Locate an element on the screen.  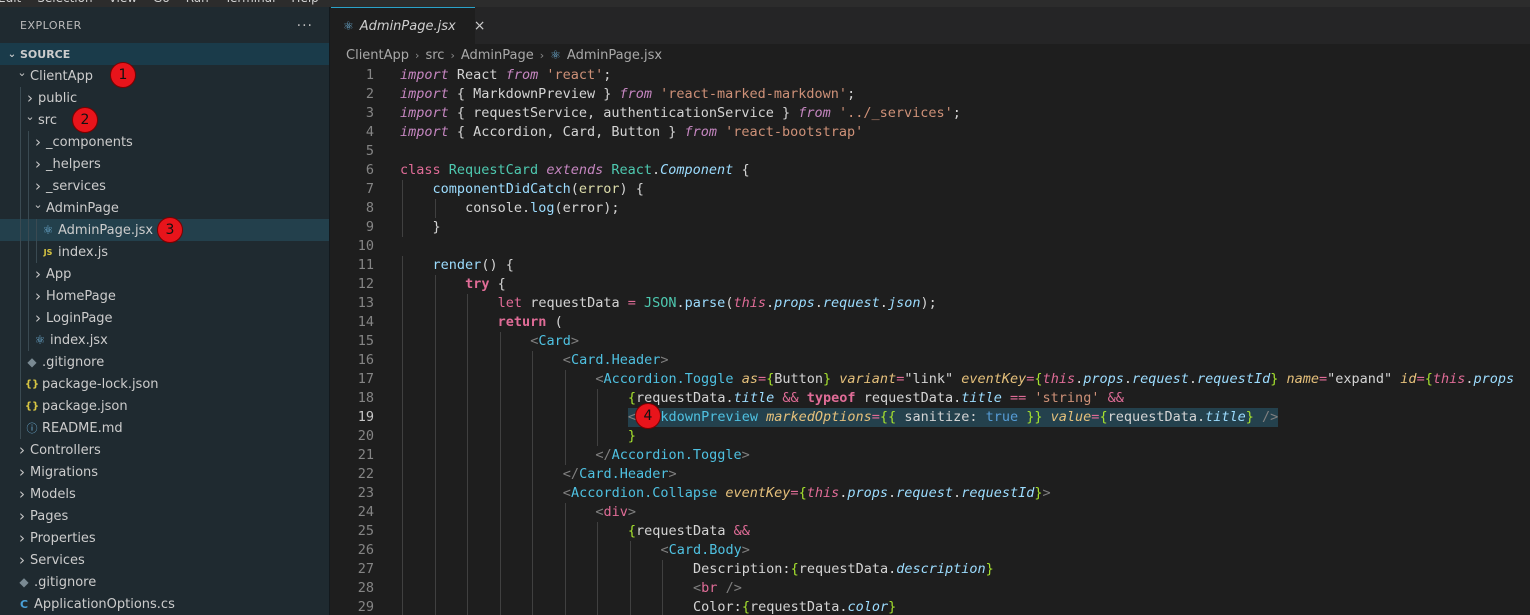
breadcrumb-item: ClientApp is located at coordinates (377, 55).